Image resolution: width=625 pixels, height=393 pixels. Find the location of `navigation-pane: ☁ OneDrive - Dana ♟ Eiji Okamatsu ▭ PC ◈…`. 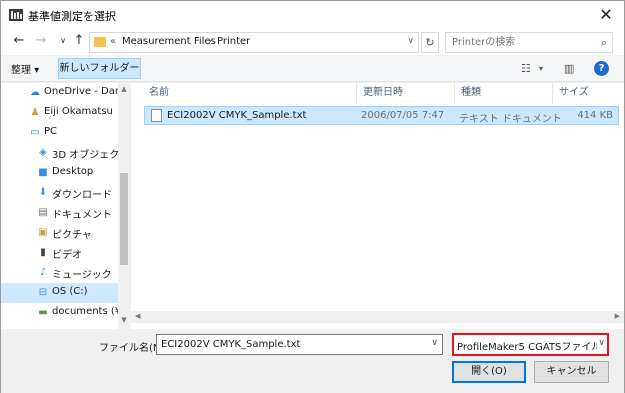

navigation-pane: ☁ OneDrive - Dana ♟ Eiji Okamatsu ▭ PC ◈… is located at coordinates (59, 206).